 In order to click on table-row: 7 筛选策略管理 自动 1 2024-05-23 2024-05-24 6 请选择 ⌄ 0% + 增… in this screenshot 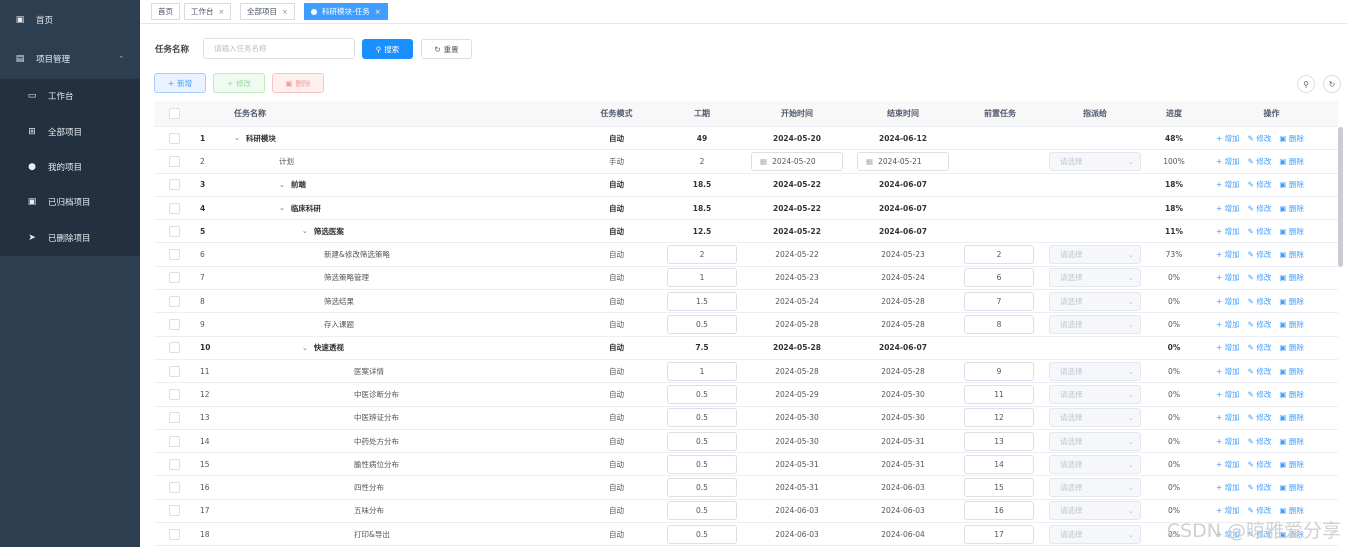, I will do `click(746, 278)`.